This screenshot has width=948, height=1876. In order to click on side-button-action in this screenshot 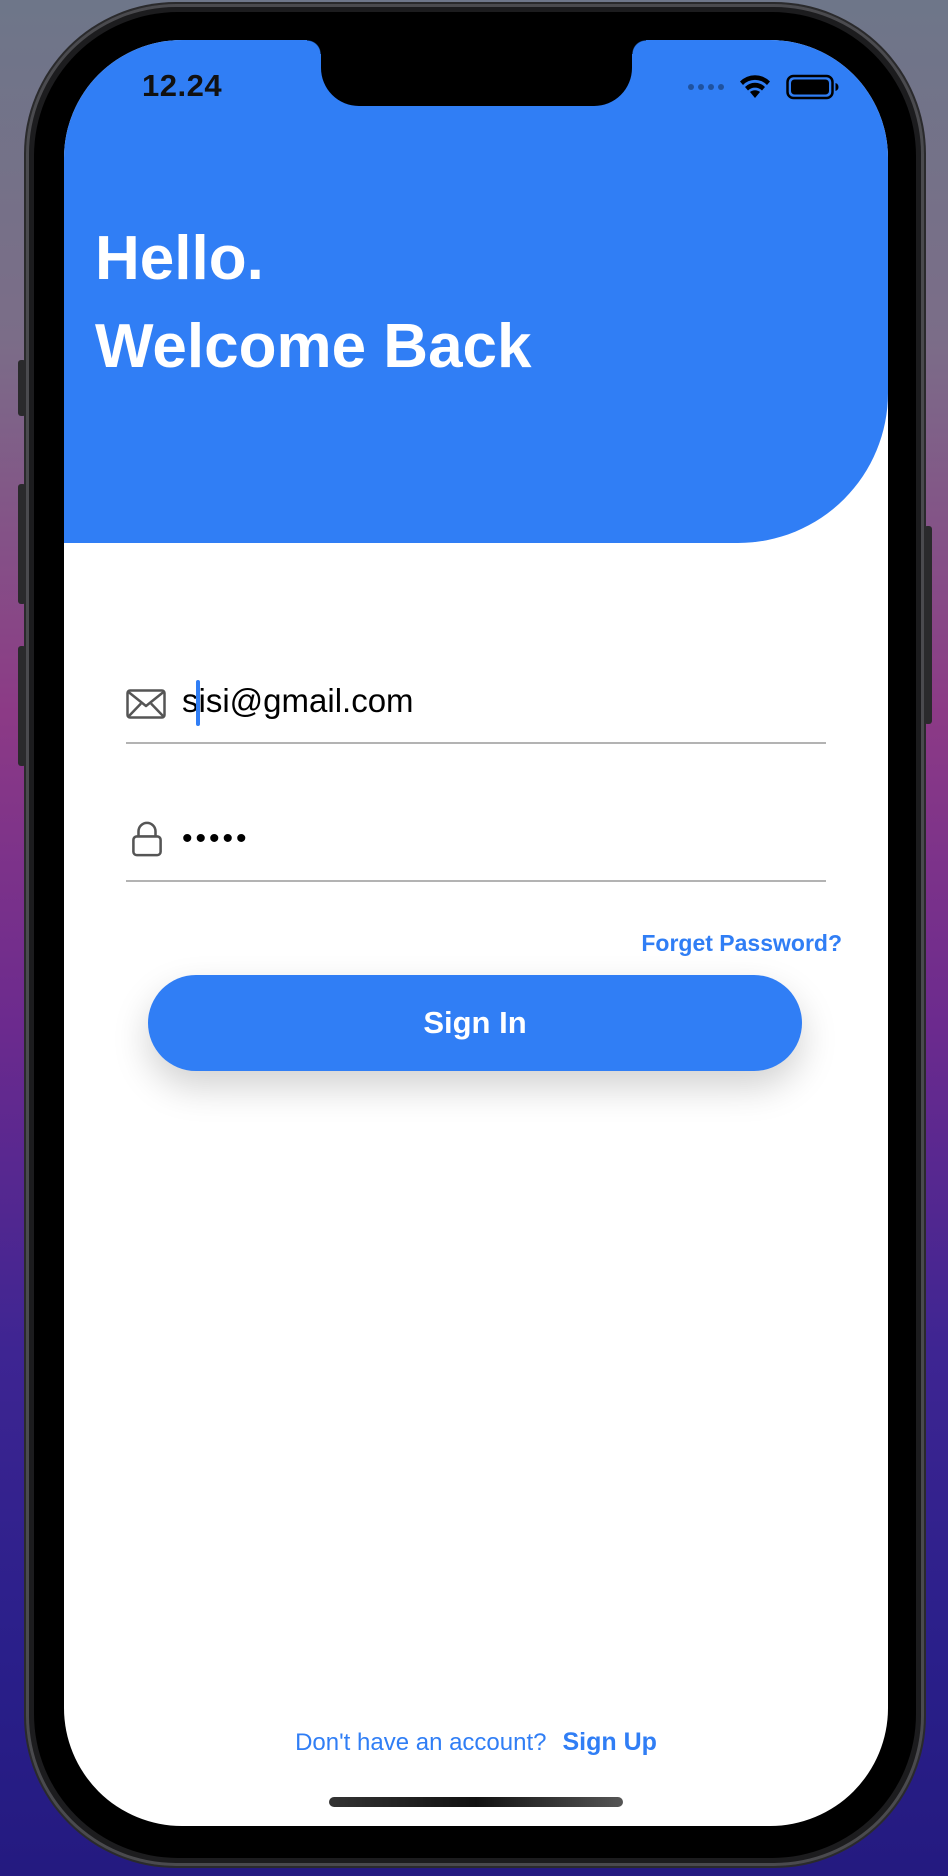, I will do `click(22, 388)`.